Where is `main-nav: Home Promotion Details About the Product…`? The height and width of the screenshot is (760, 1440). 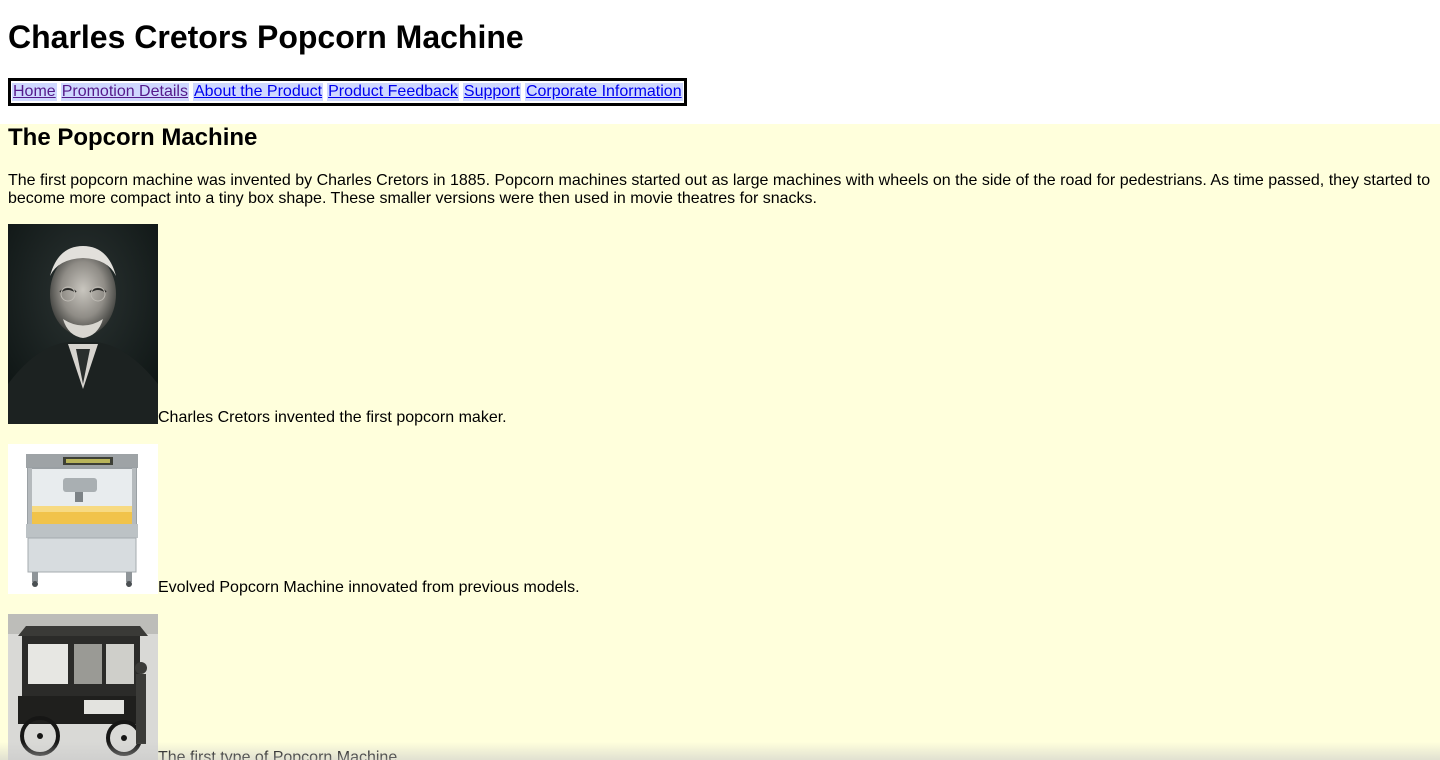 main-nav: Home Promotion Details About the Product… is located at coordinates (347, 92).